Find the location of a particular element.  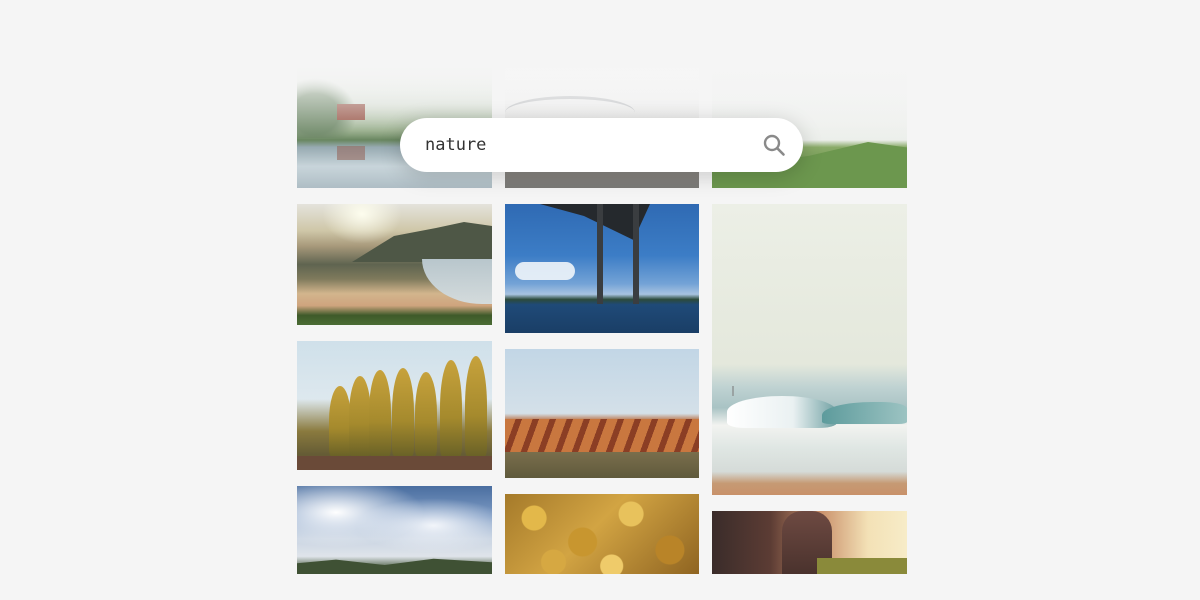

search-input is located at coordinates (593, 145).